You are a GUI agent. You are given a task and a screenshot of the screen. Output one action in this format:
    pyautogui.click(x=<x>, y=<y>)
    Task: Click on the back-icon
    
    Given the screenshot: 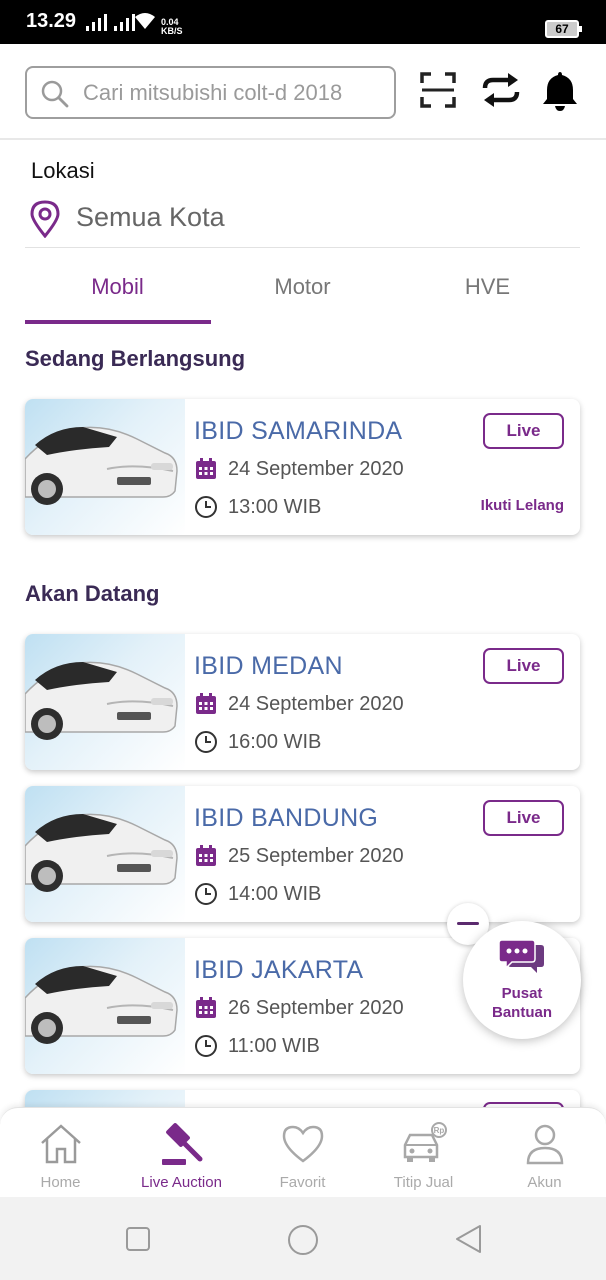 What is the action you would take?
    pyautogui.click(x=468, y=1239)
    